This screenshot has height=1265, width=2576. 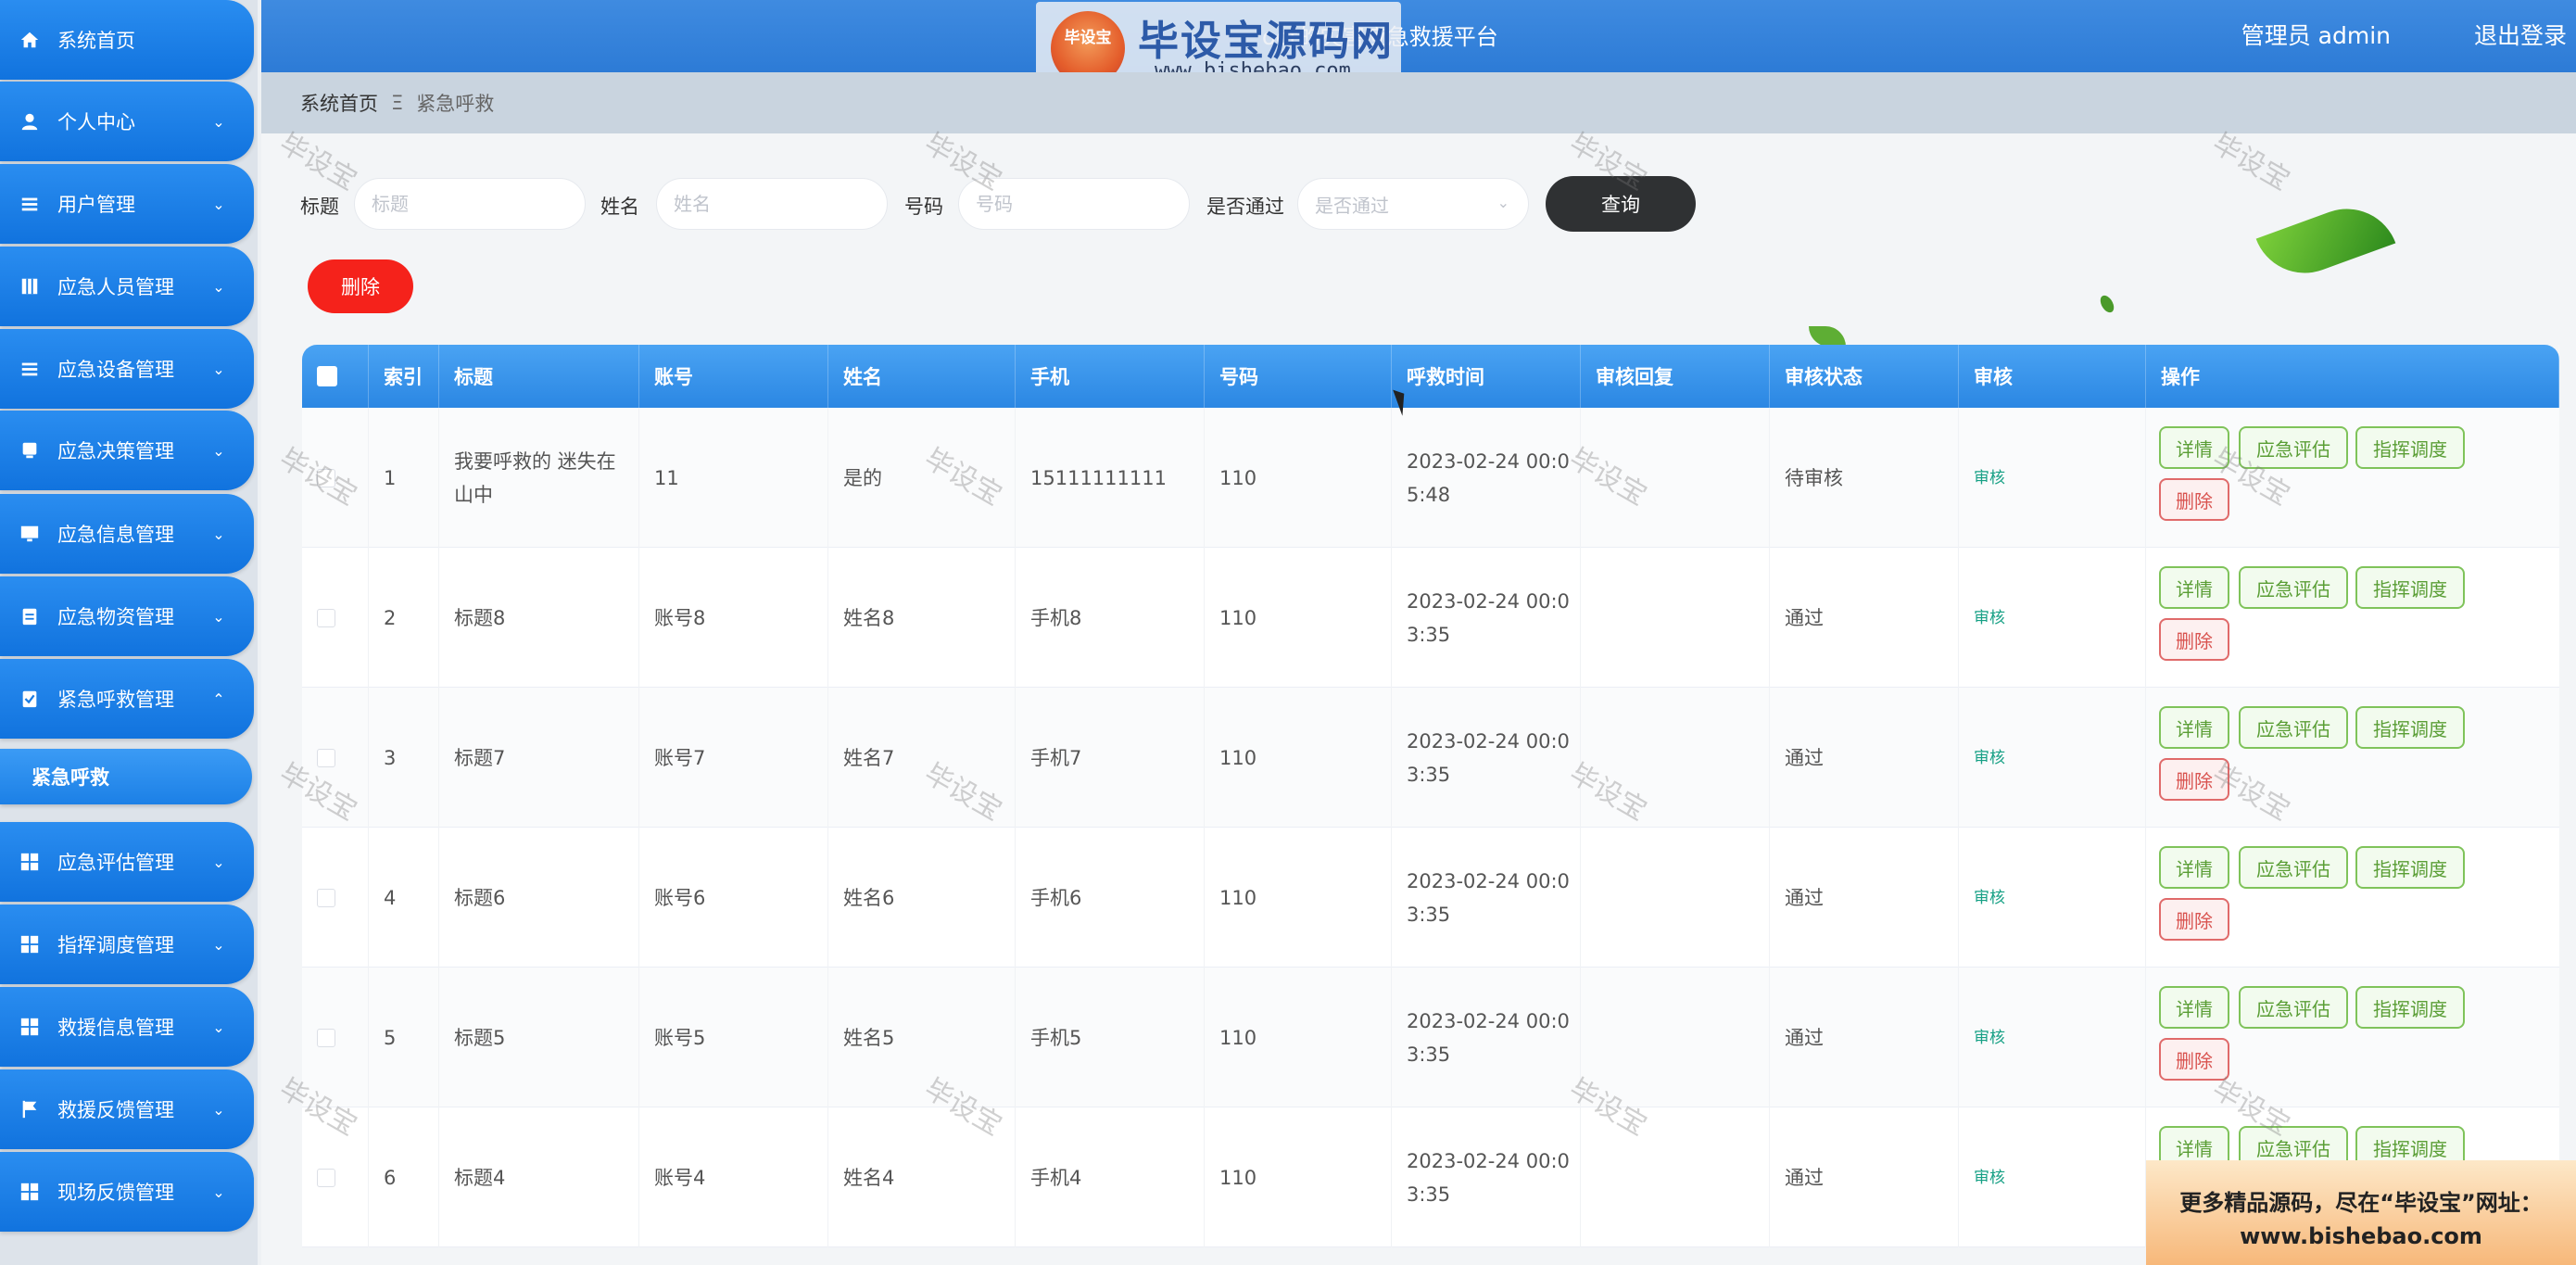 I want to click on cell-number: 110, so click(x=1298, y=1177).